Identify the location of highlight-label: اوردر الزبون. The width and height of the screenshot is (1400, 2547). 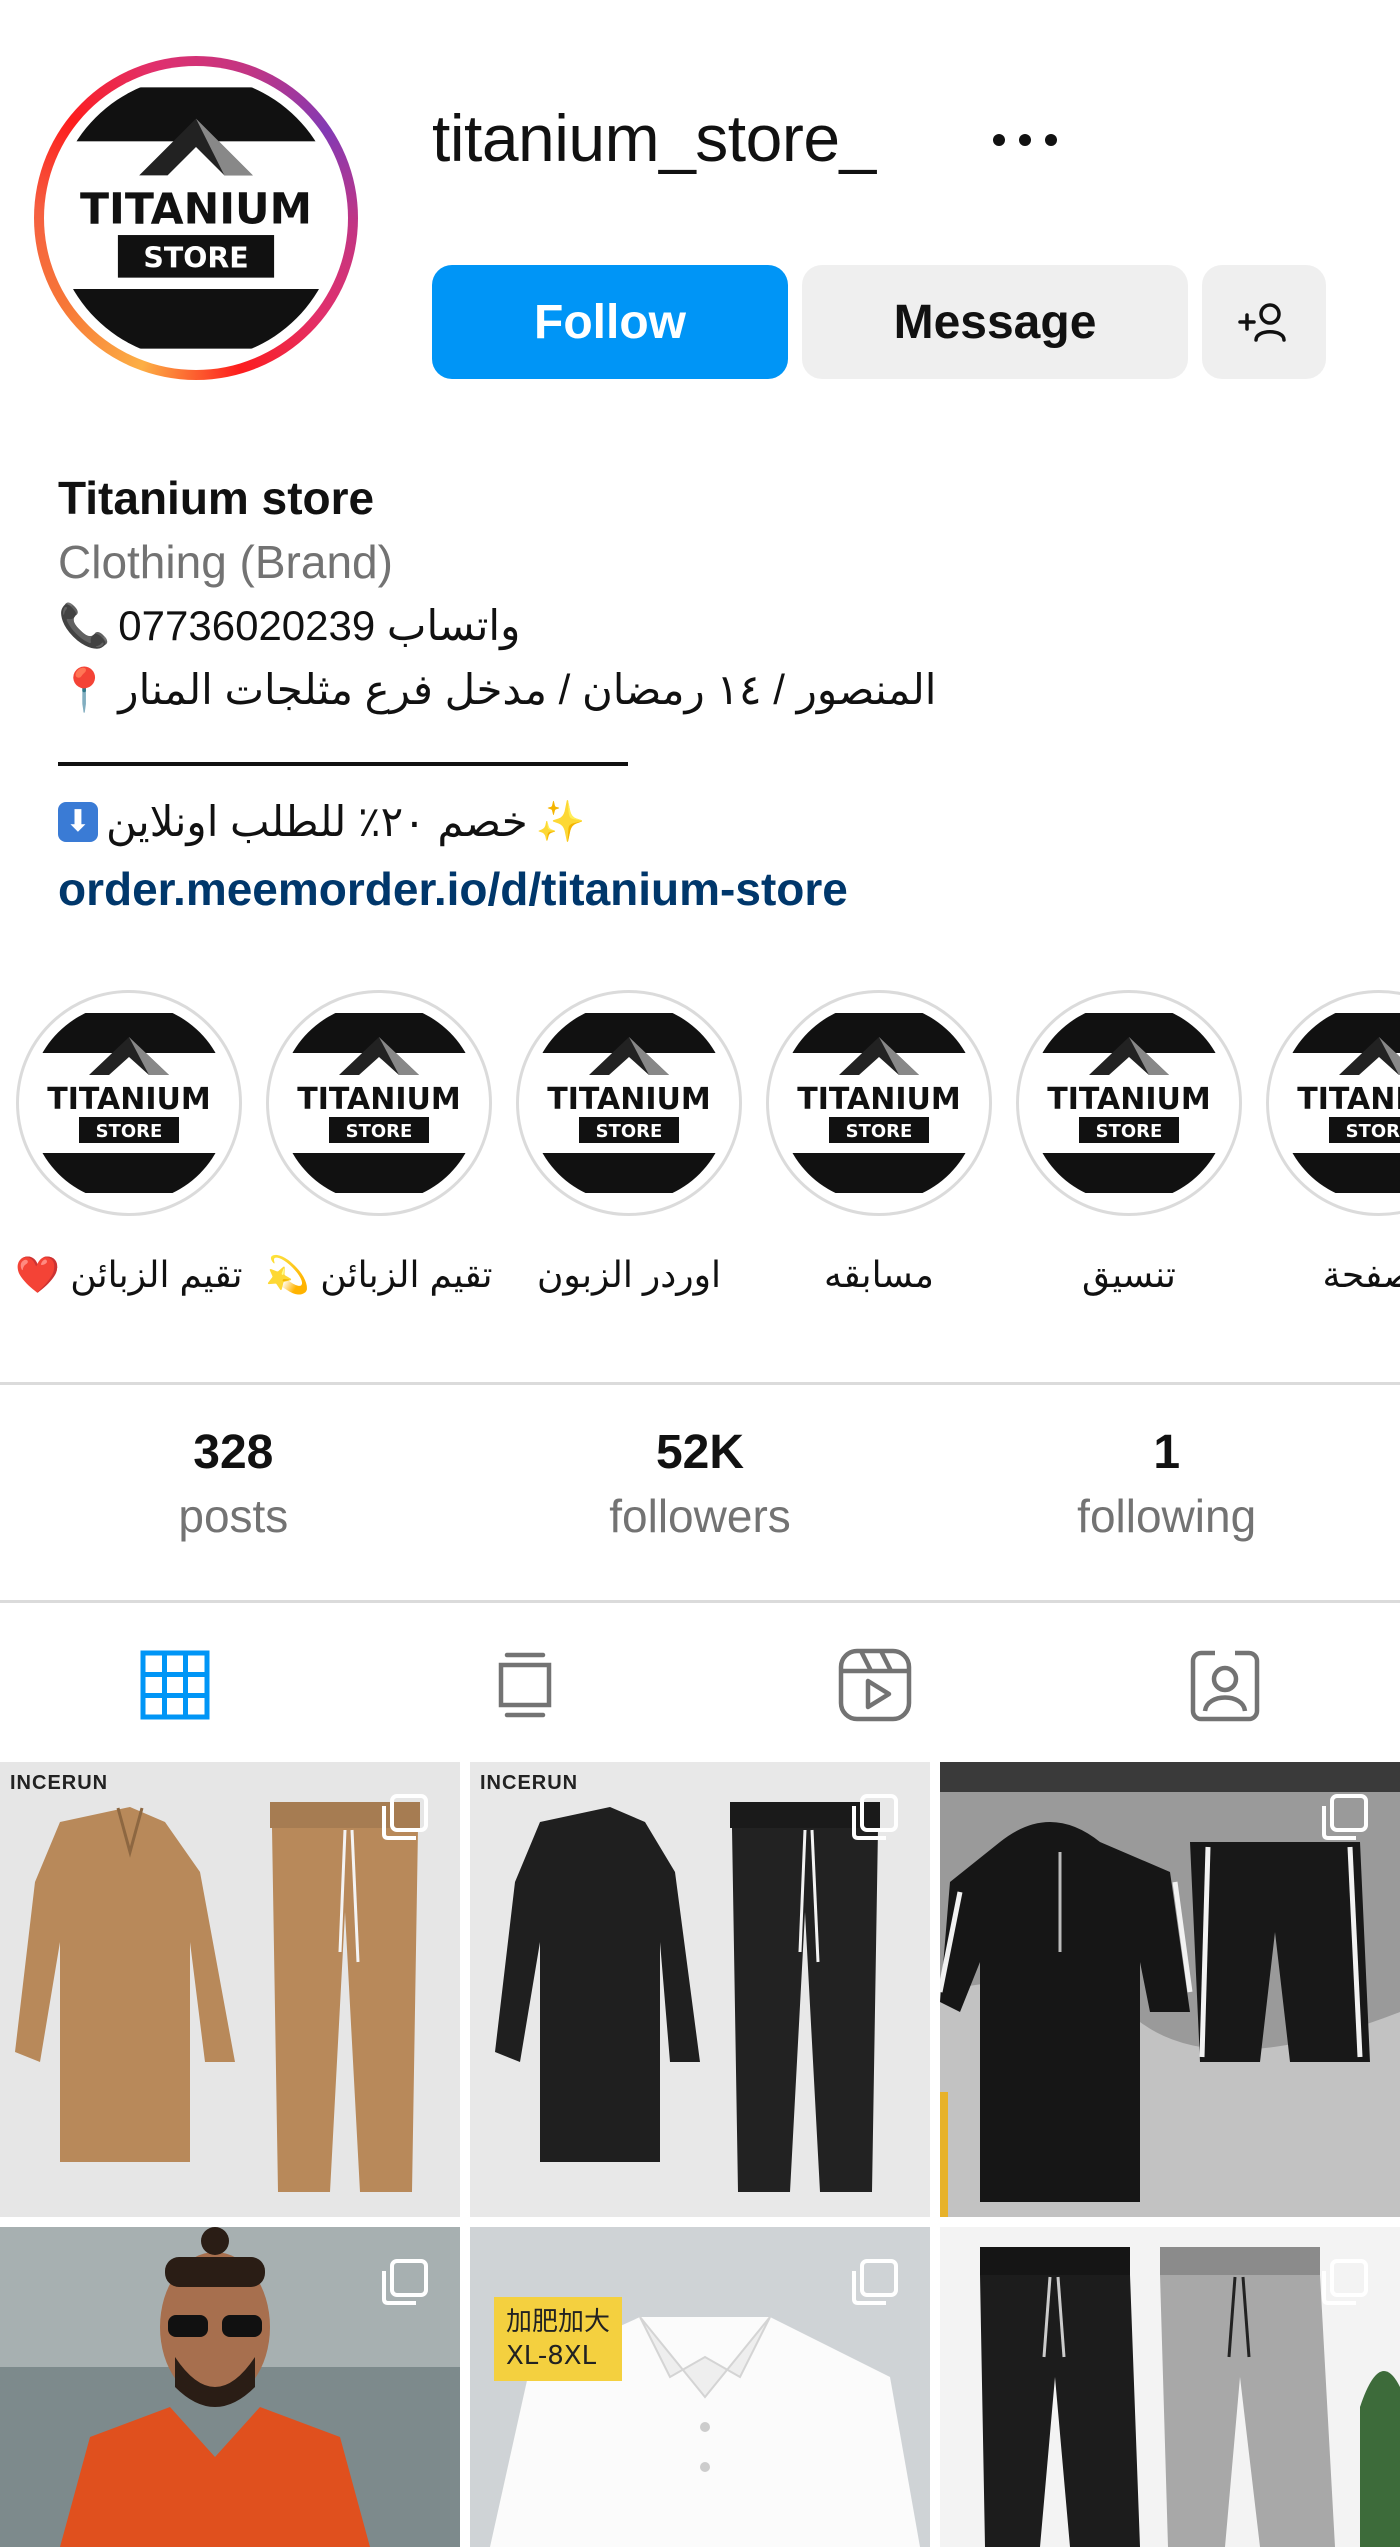
(629, 1274).